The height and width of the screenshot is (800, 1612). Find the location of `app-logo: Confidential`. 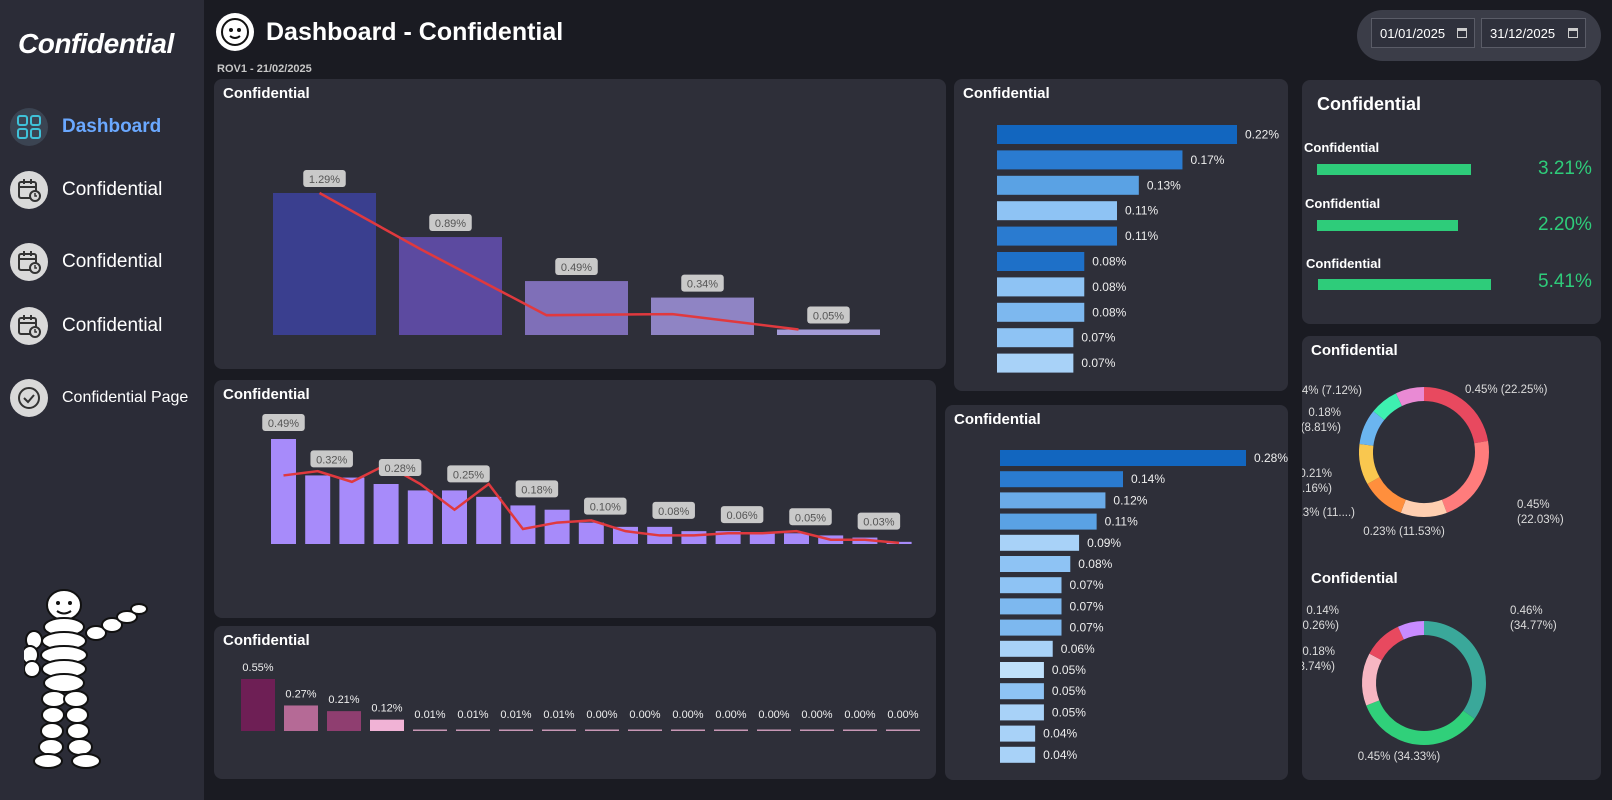

app-logo: Confidential is located at coordinates (96, 43).